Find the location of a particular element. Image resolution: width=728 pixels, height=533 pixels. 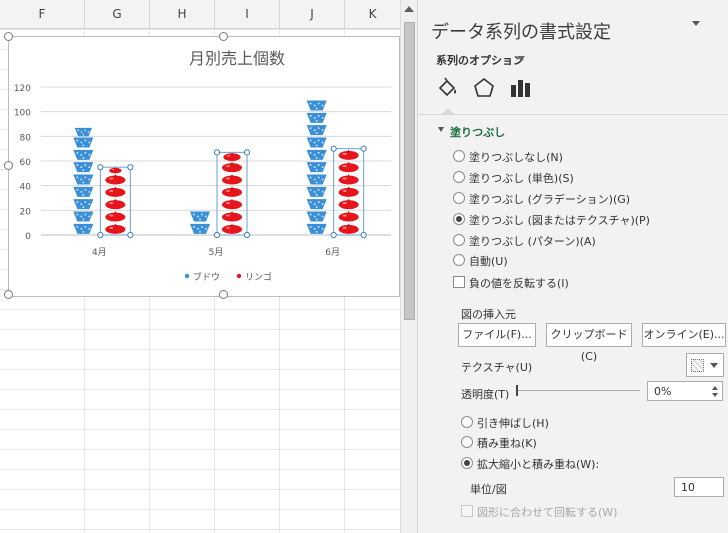

series-options-icon is located at coordinates (520, 88).